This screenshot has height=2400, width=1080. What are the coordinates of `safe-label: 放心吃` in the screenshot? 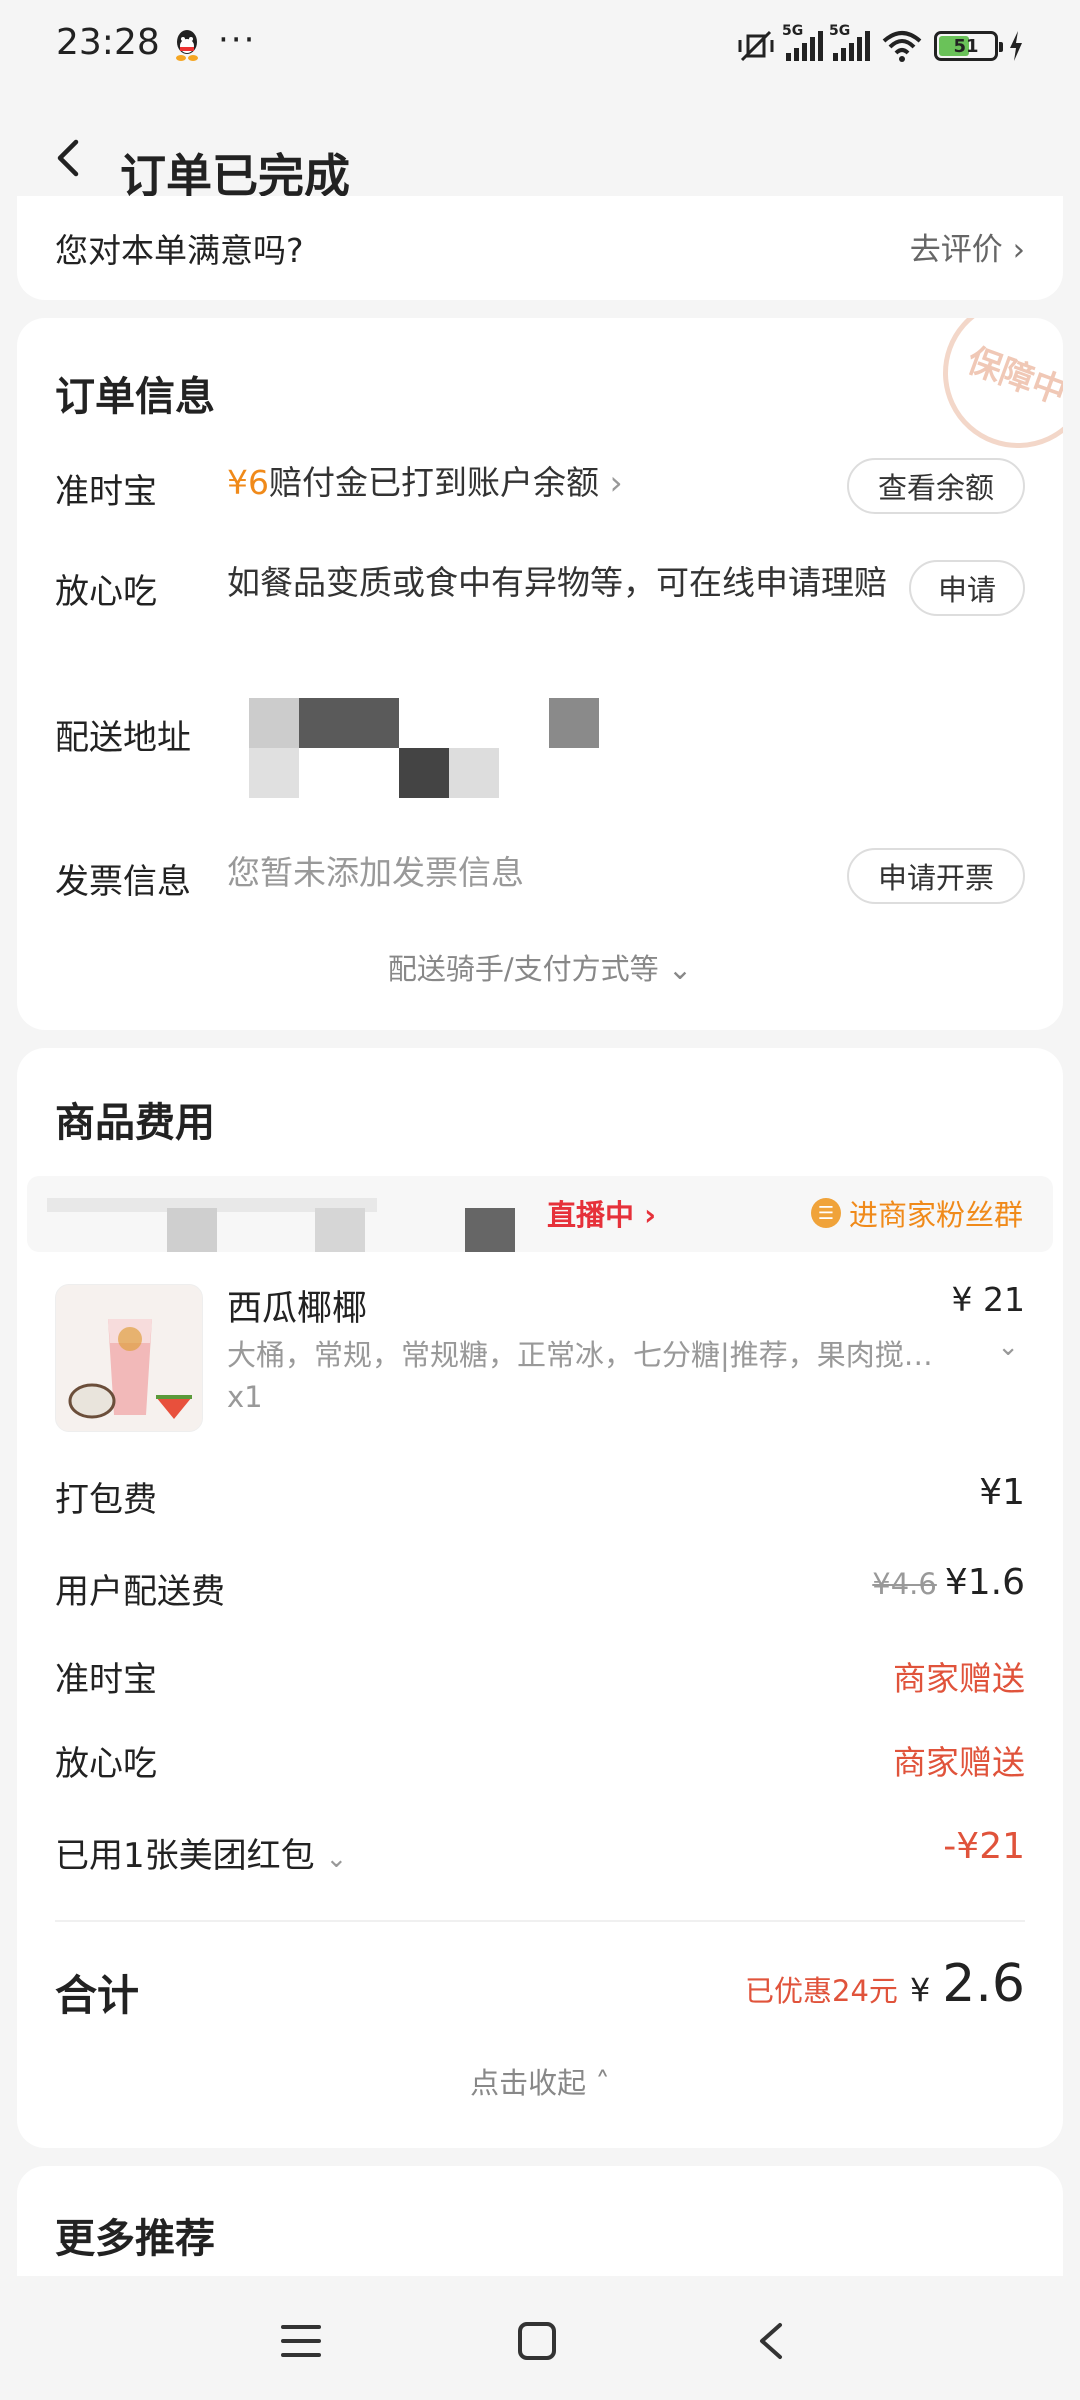 It's located at (106, 592).